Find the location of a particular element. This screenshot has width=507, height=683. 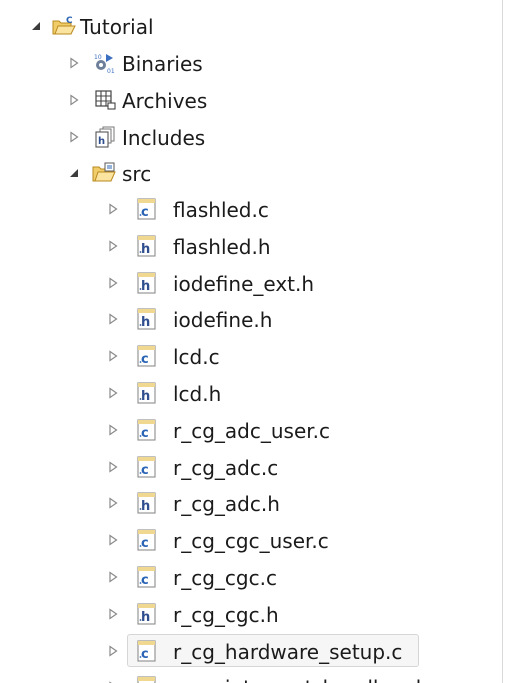

tree-item-label: r_cg_adc_user.c is located at coordinates (252, 431).